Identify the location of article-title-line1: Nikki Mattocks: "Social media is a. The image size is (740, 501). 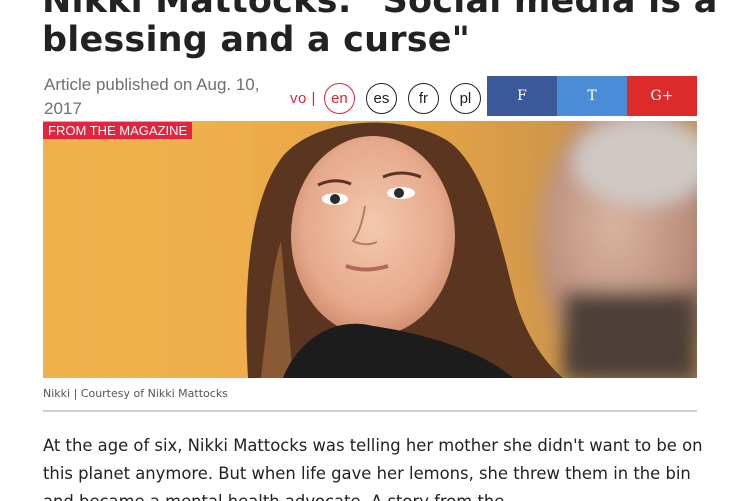
(380, 10).